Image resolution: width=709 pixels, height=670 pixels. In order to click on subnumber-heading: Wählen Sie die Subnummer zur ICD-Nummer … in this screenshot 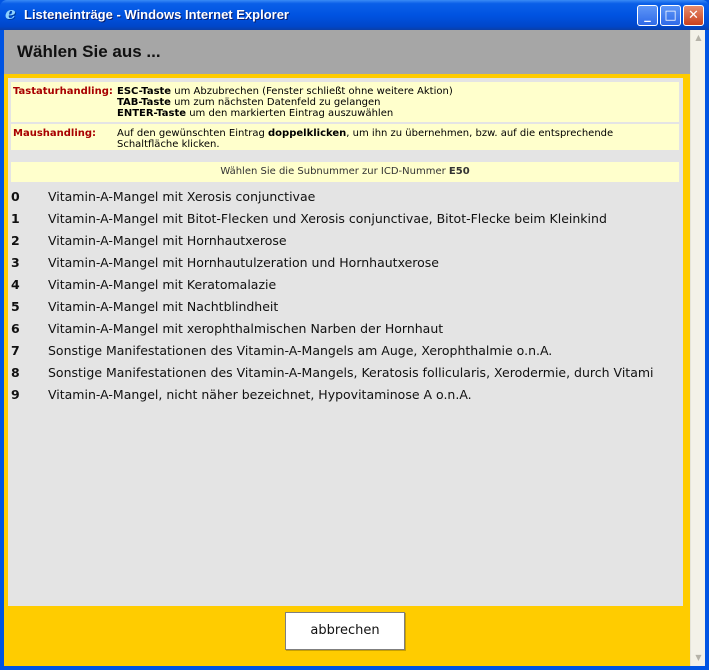, I will do `click(345, 172)`.